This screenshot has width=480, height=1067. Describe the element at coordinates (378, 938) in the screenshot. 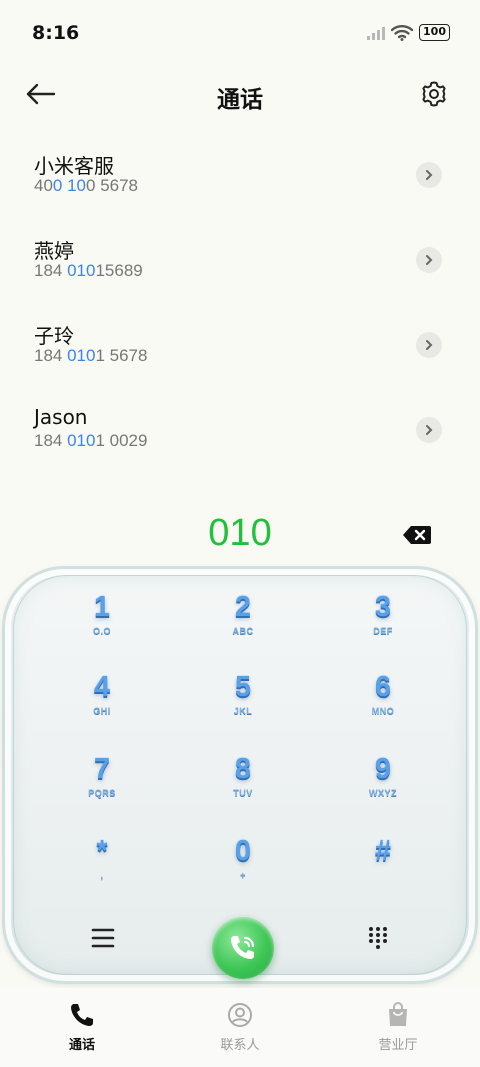

I see `dialpad-toggle-icon` at that location.